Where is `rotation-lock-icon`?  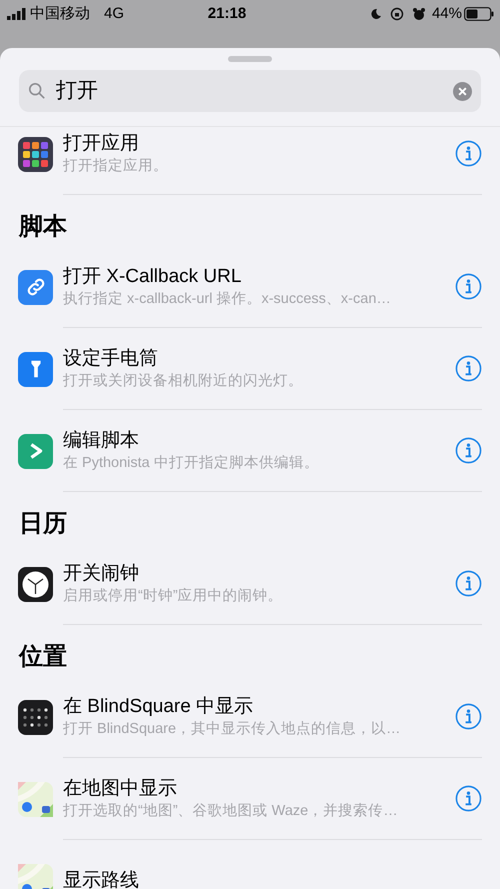
rotation-lock-icon is located at coordinates (397, 14).